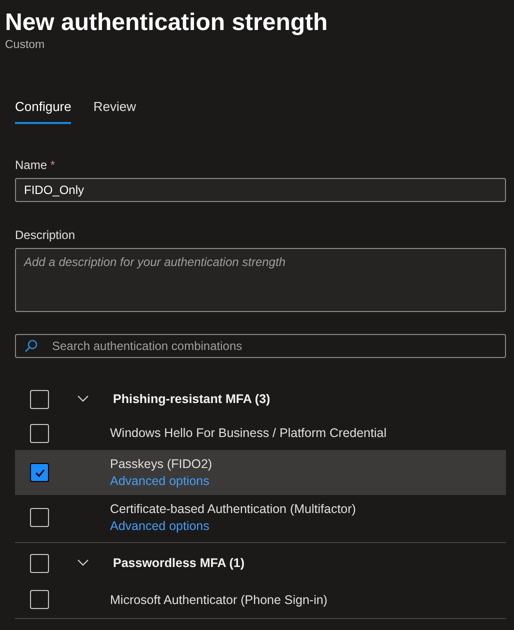 Image resolution: width=514 pixels, height=630 pixels. I want to click on option-label: Certificate-based Authentication (Multifactor), so click(233, 509).